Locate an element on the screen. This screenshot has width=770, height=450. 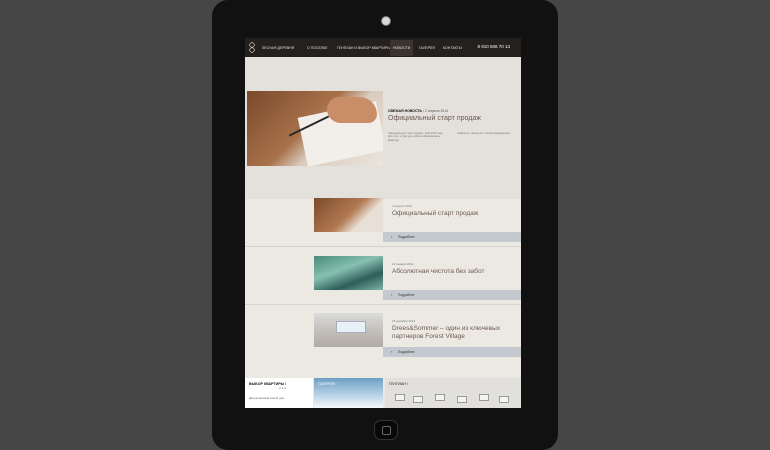
nav-about: О ПОСЕЛКЕ is located at coordinates (317, 48).